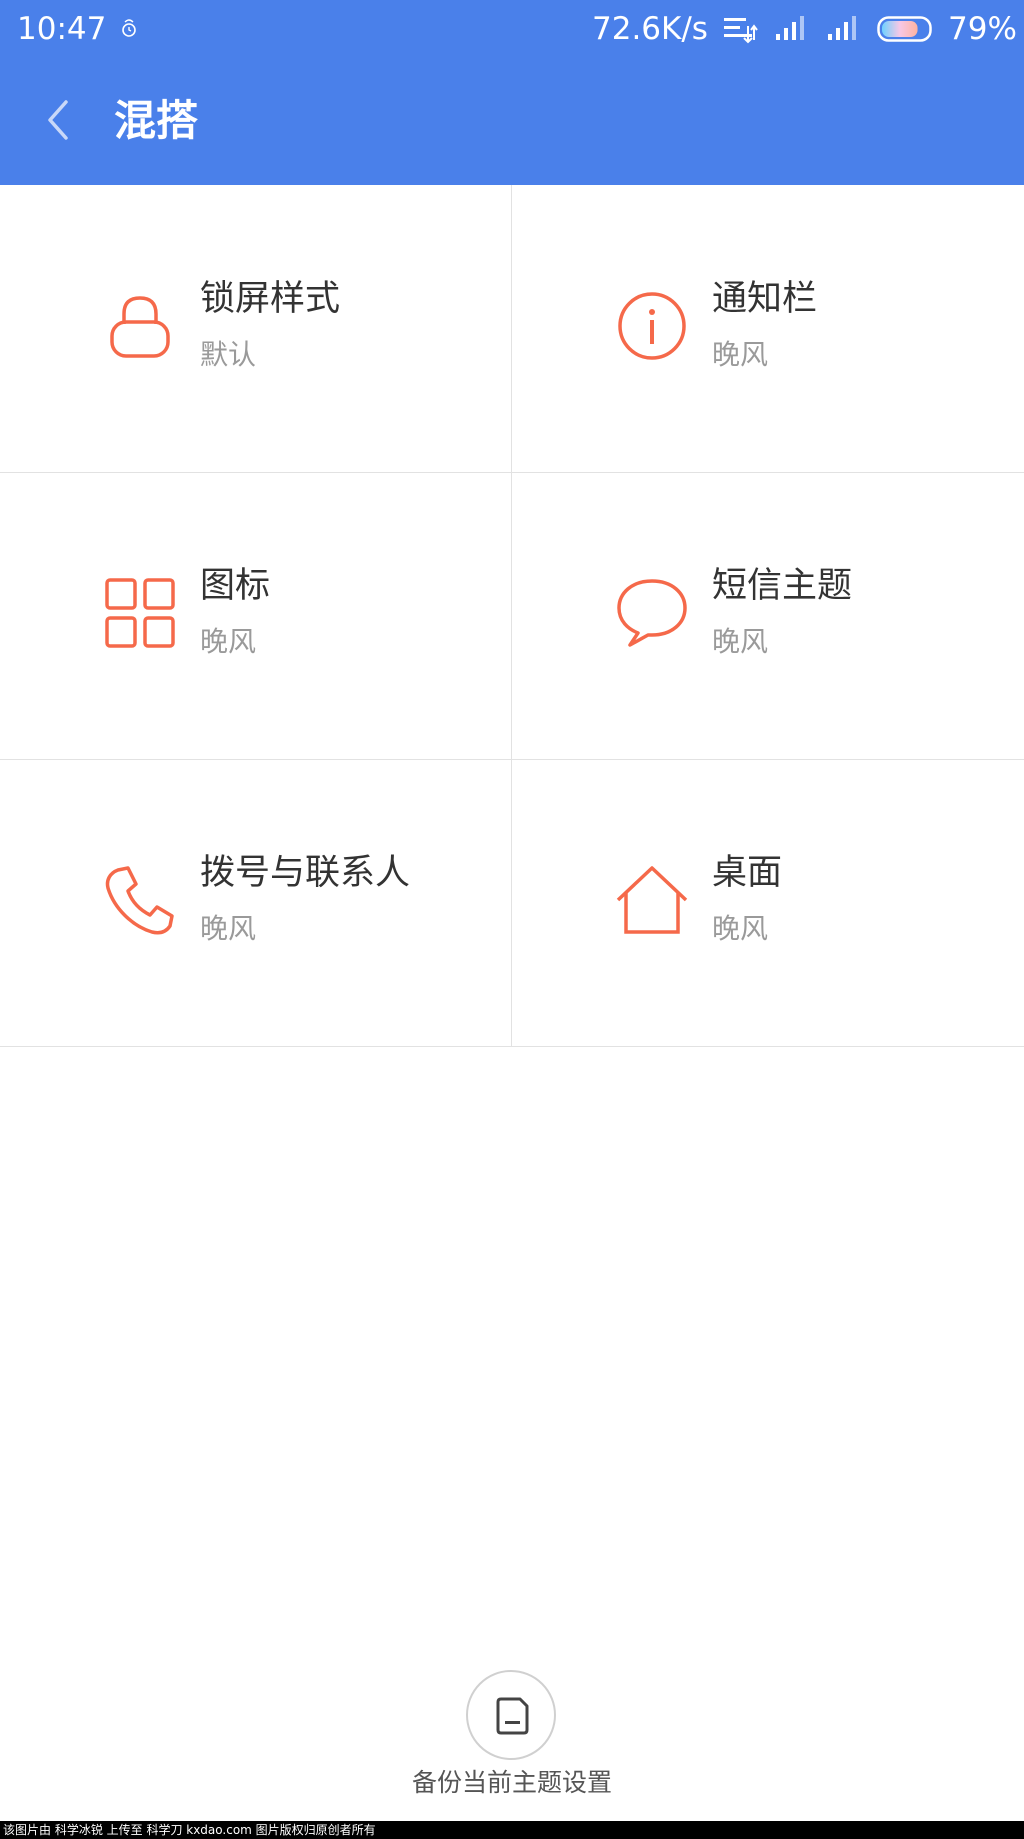  Describe the element at coordinates (511, 1782) in the screenshot. I see `backup-theme-label: 备份当前主题设置` at that location.